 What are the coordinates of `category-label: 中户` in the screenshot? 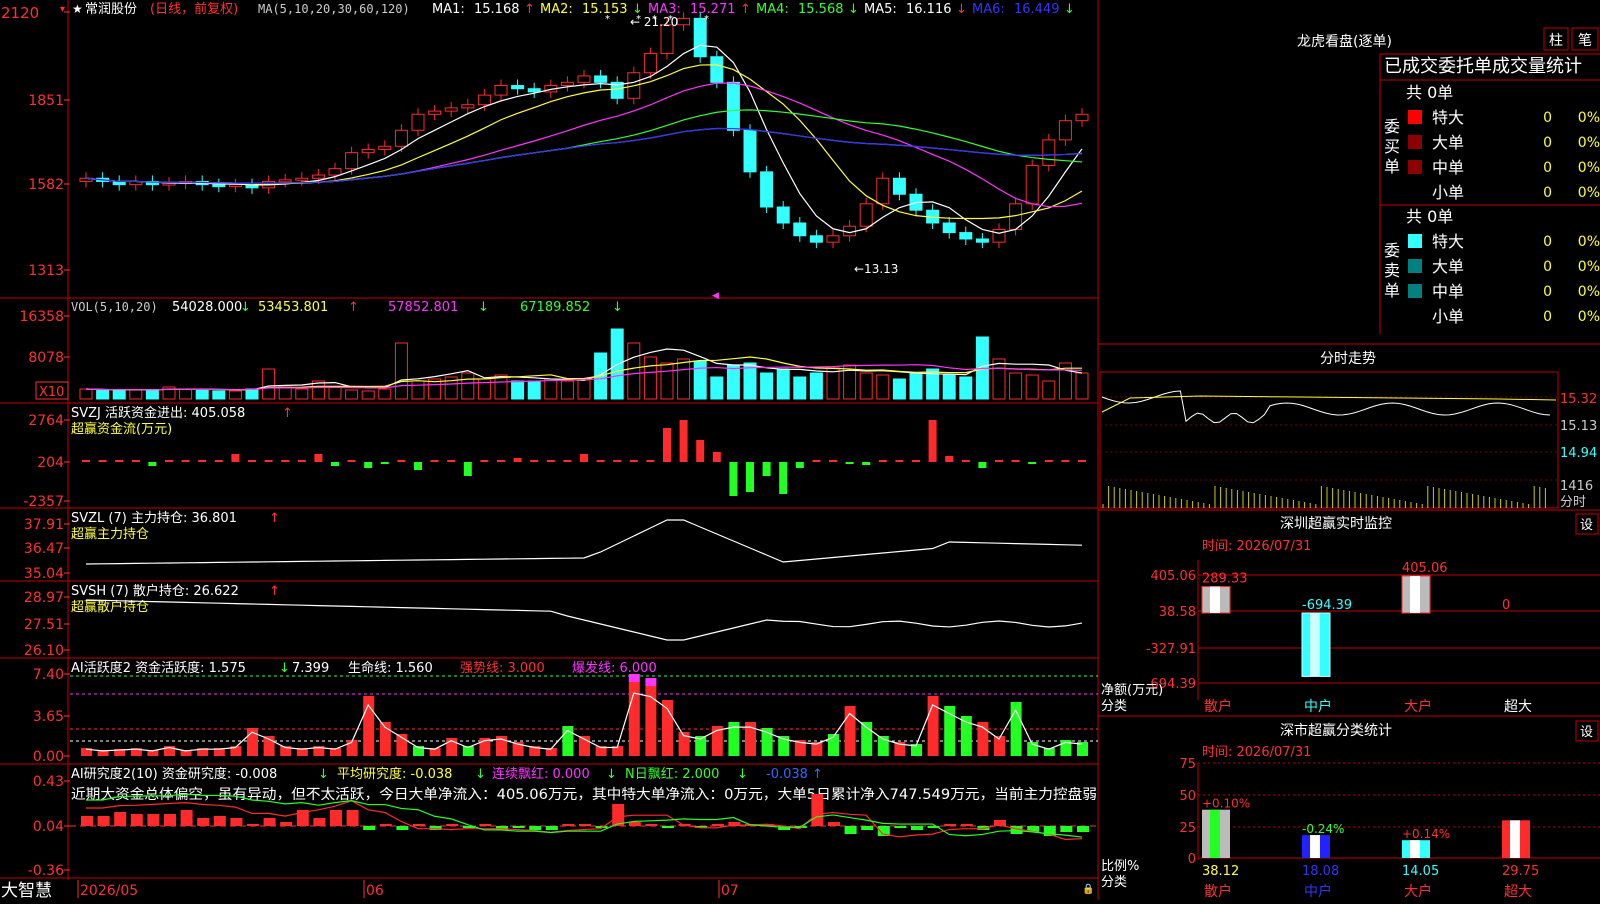 It's located at (1318, 891).